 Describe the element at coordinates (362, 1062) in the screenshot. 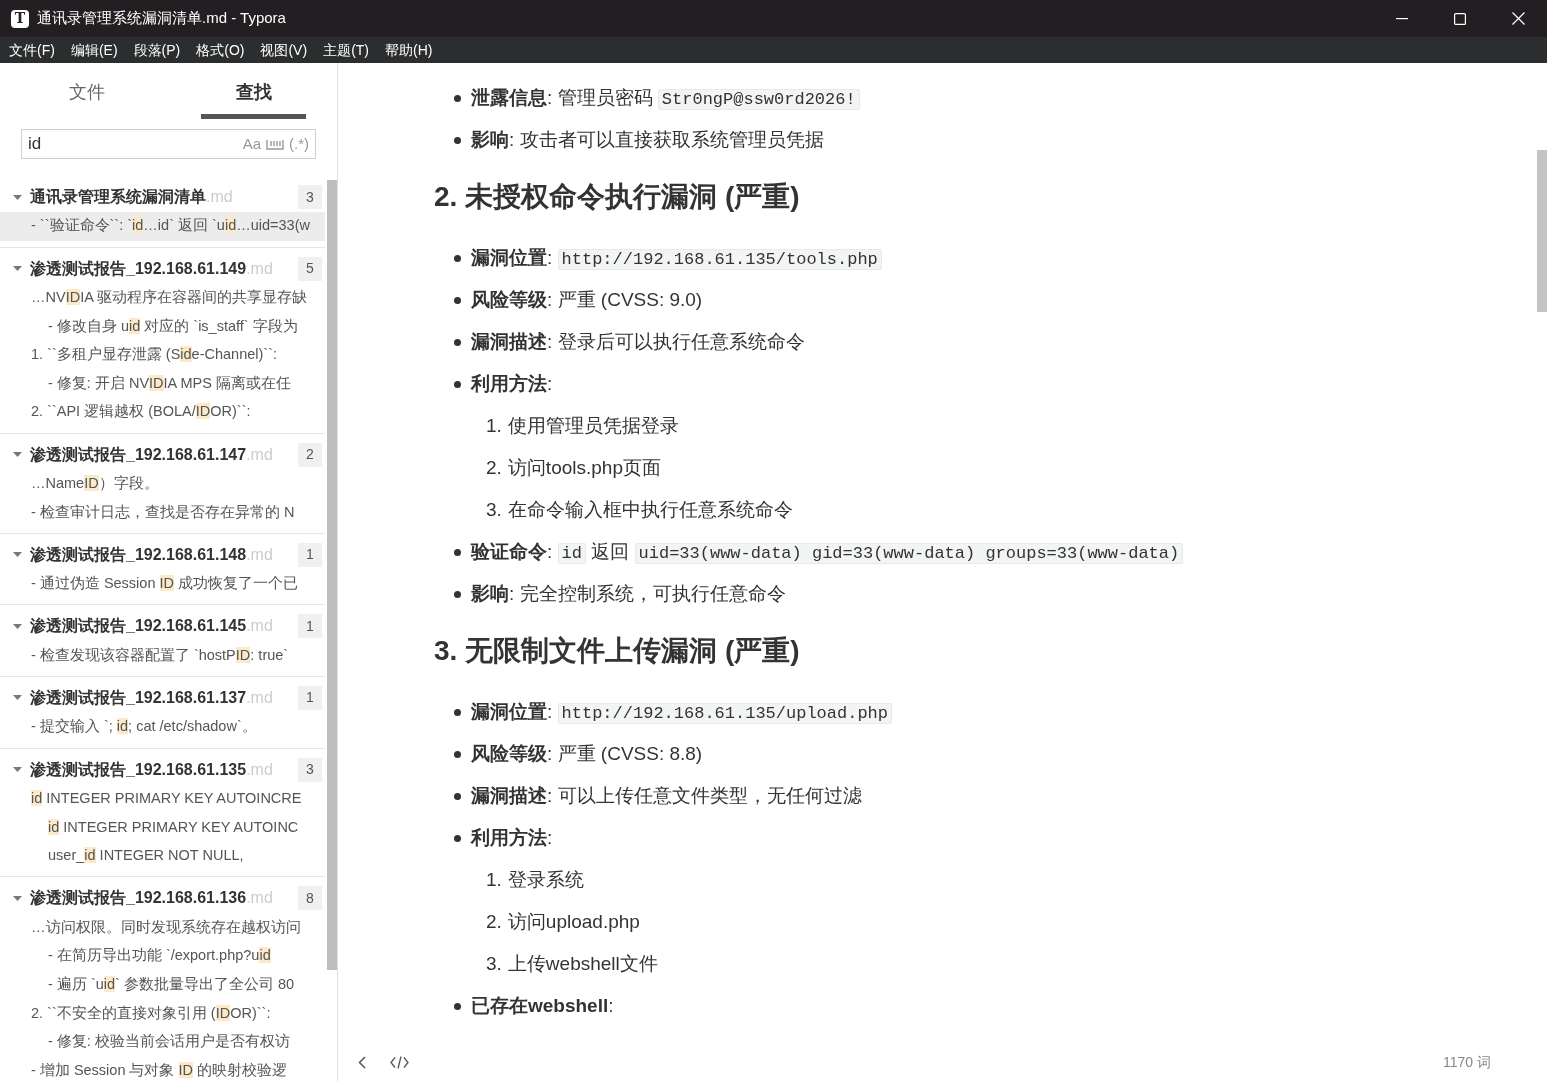

I see `chevron-left-icon` at that location.